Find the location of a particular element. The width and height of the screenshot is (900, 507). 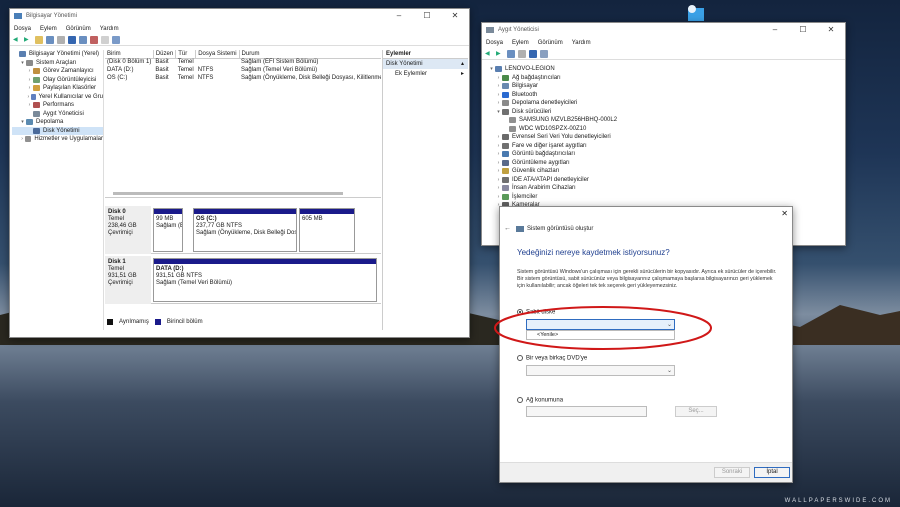

tree-item: › Bilgisayar is located at coordinates (663, 86).